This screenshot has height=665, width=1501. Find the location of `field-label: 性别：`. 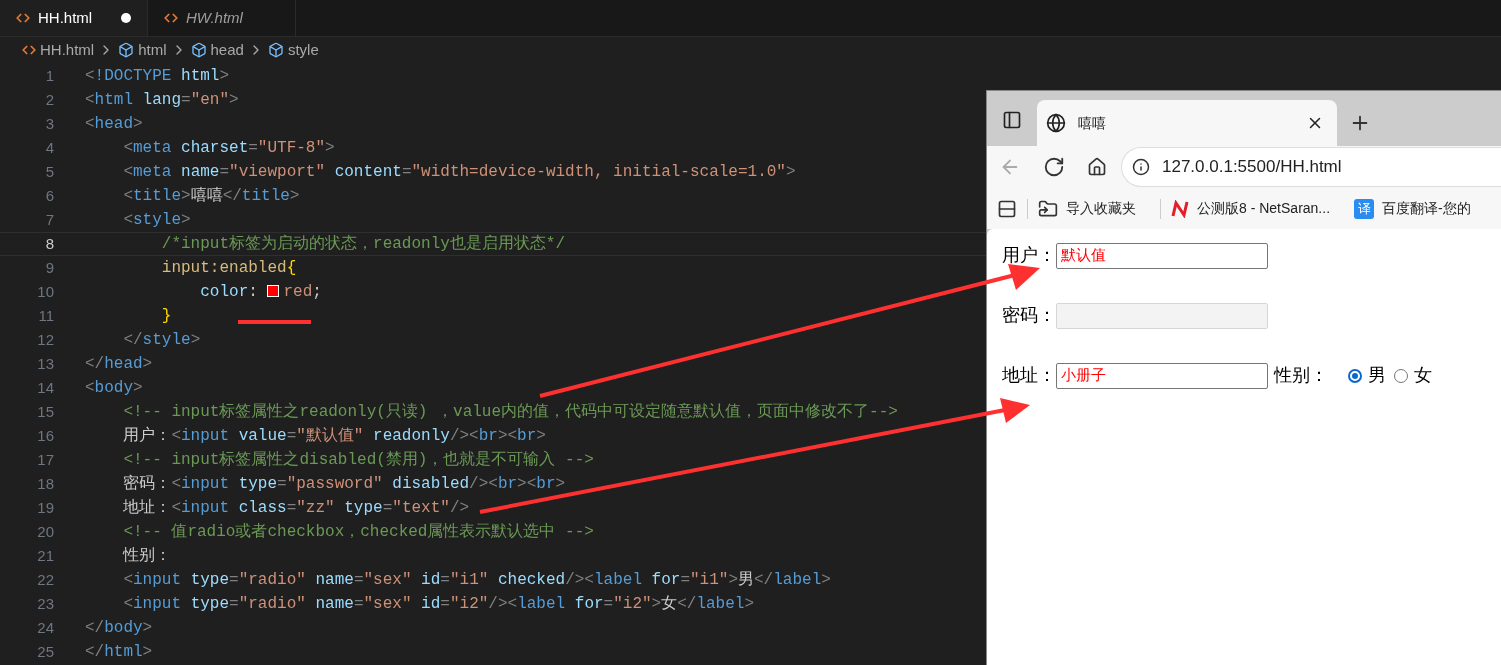

field-label: 性别： is located at coordinates (1301, 375).